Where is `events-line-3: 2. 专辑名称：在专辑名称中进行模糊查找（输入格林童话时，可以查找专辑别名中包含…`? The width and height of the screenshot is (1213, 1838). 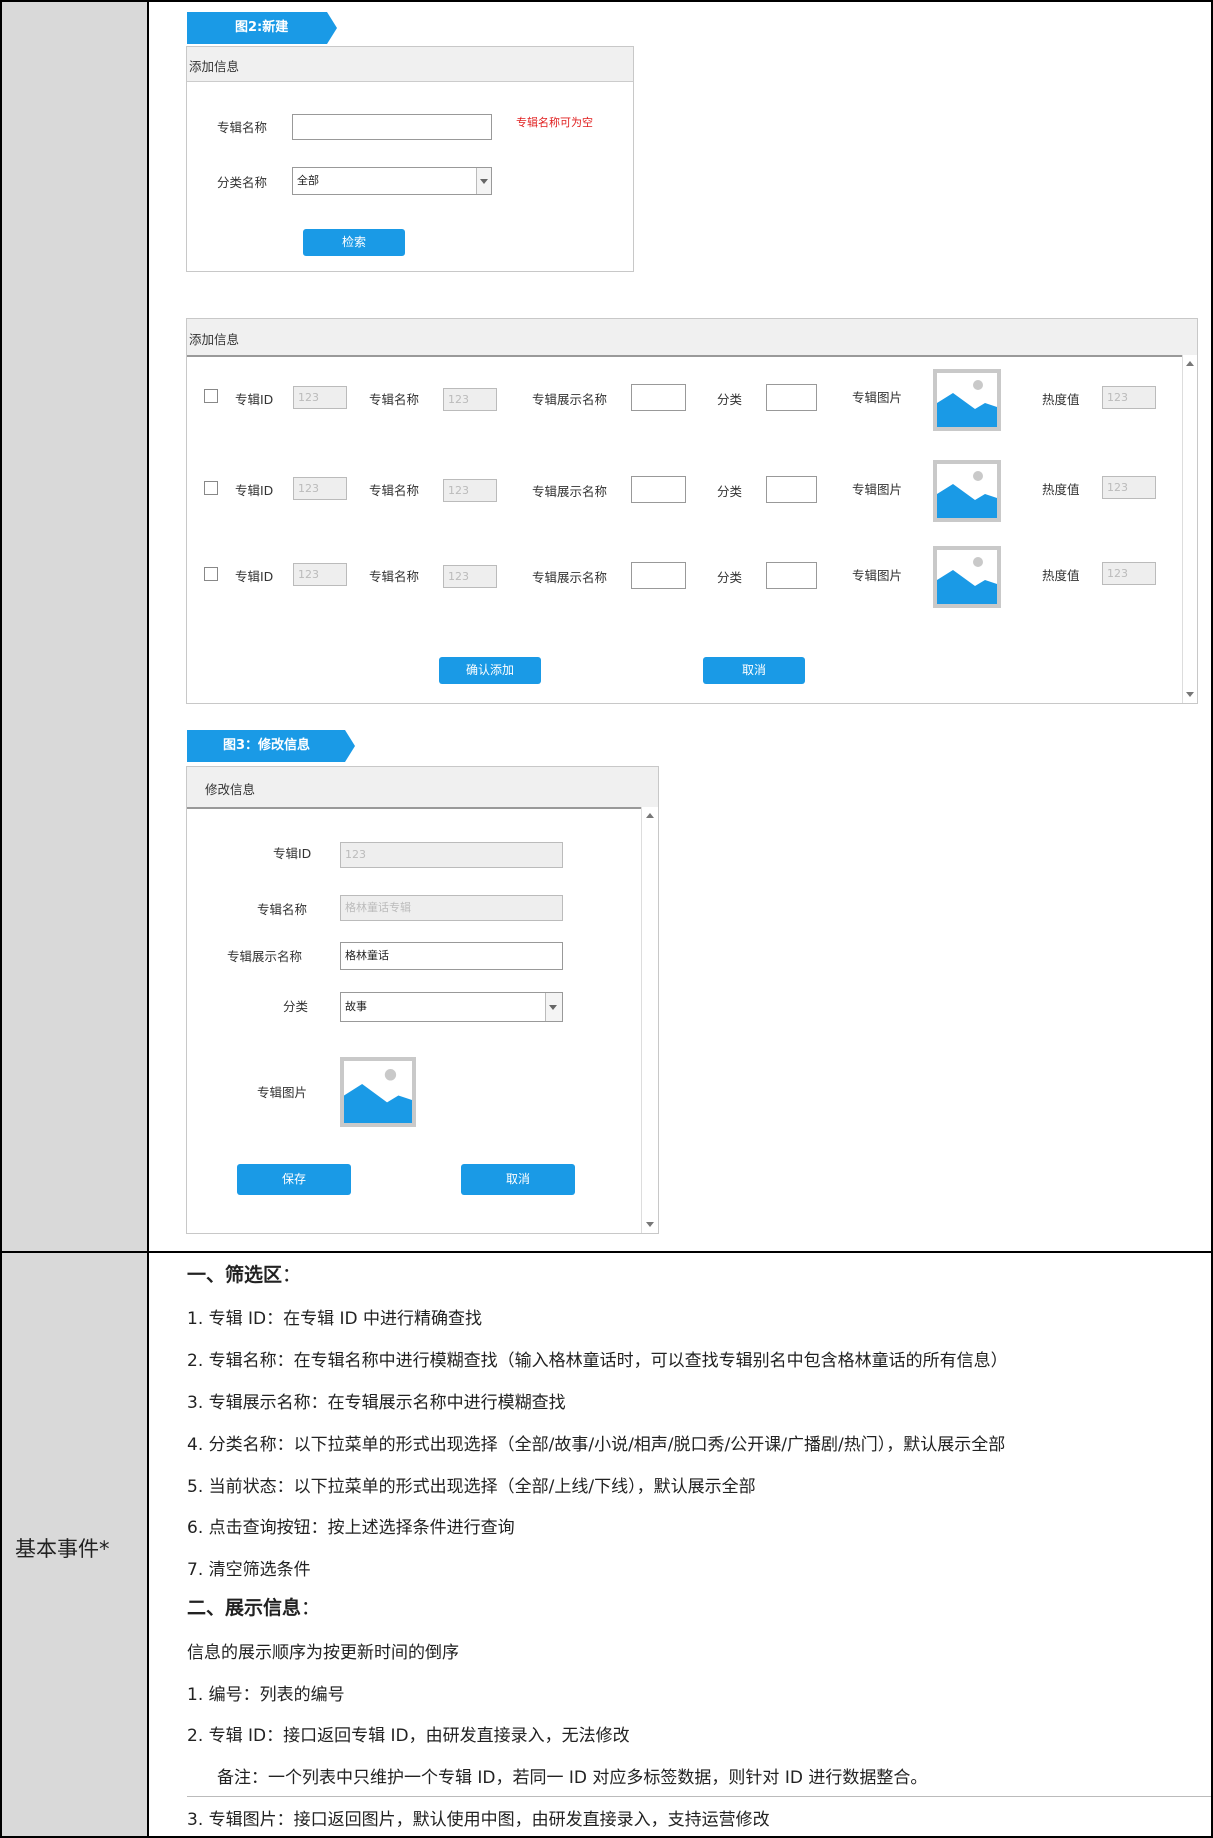
events-line-3: 2. 专辑名称：在专辑名称中进行模糊查找（输入格林童话时，可以查找专辑别名中包含… is located at coordinates (597, 1361).